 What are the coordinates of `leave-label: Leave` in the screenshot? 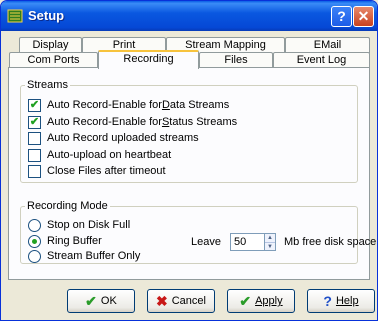 It's located at (206, 242).